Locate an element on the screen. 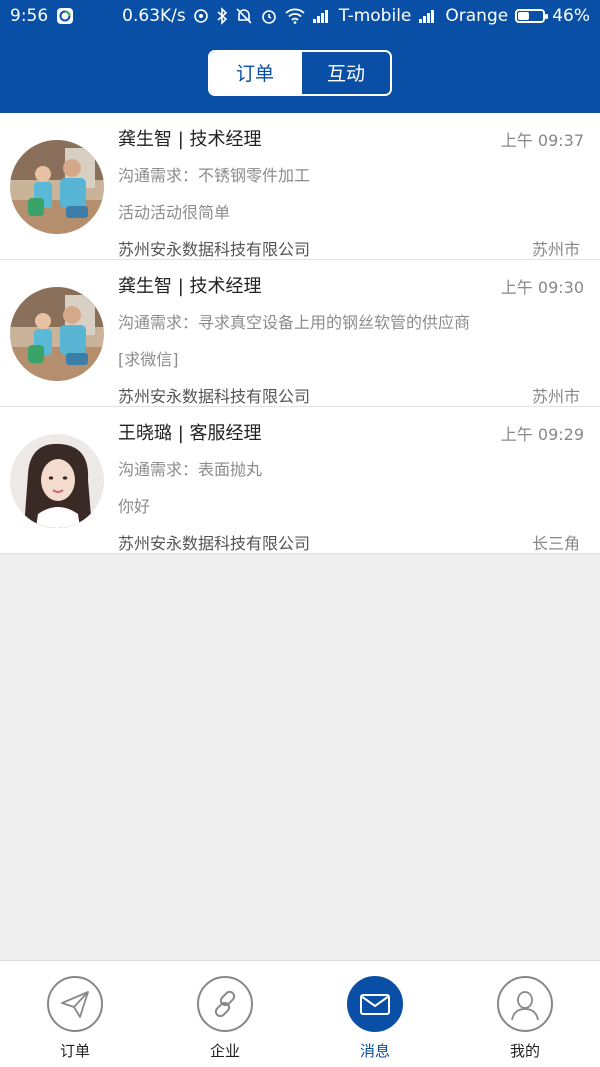 The width and height of the screenshot is (600, 1067). city-label: 长三角 is located at coordinates (555, 543).